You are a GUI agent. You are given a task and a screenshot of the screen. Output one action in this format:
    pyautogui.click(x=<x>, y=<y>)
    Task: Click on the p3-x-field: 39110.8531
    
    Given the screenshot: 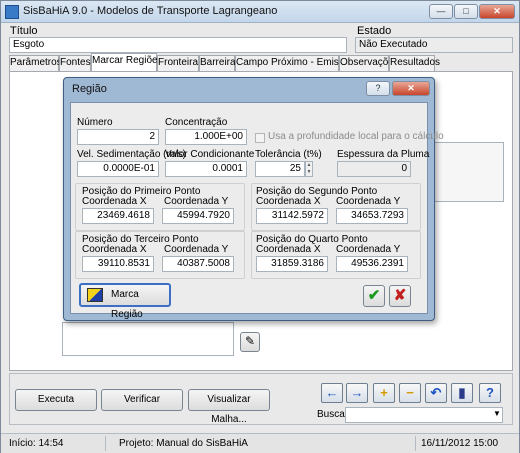 What is the action you would take?
    pyautogui.click(x=118, y=264)
    